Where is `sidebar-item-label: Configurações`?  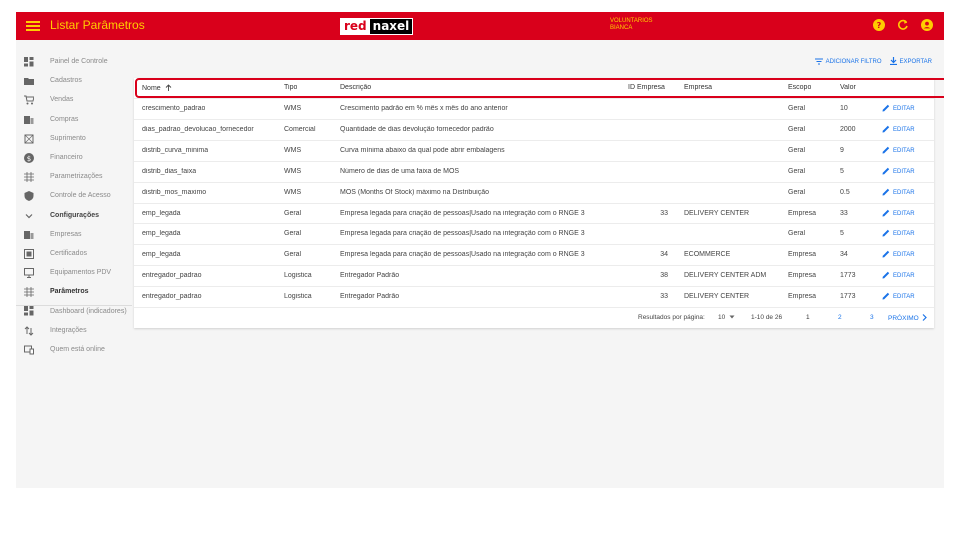 sidebar-item-label: Configurações is located at coordinates (75, 215).